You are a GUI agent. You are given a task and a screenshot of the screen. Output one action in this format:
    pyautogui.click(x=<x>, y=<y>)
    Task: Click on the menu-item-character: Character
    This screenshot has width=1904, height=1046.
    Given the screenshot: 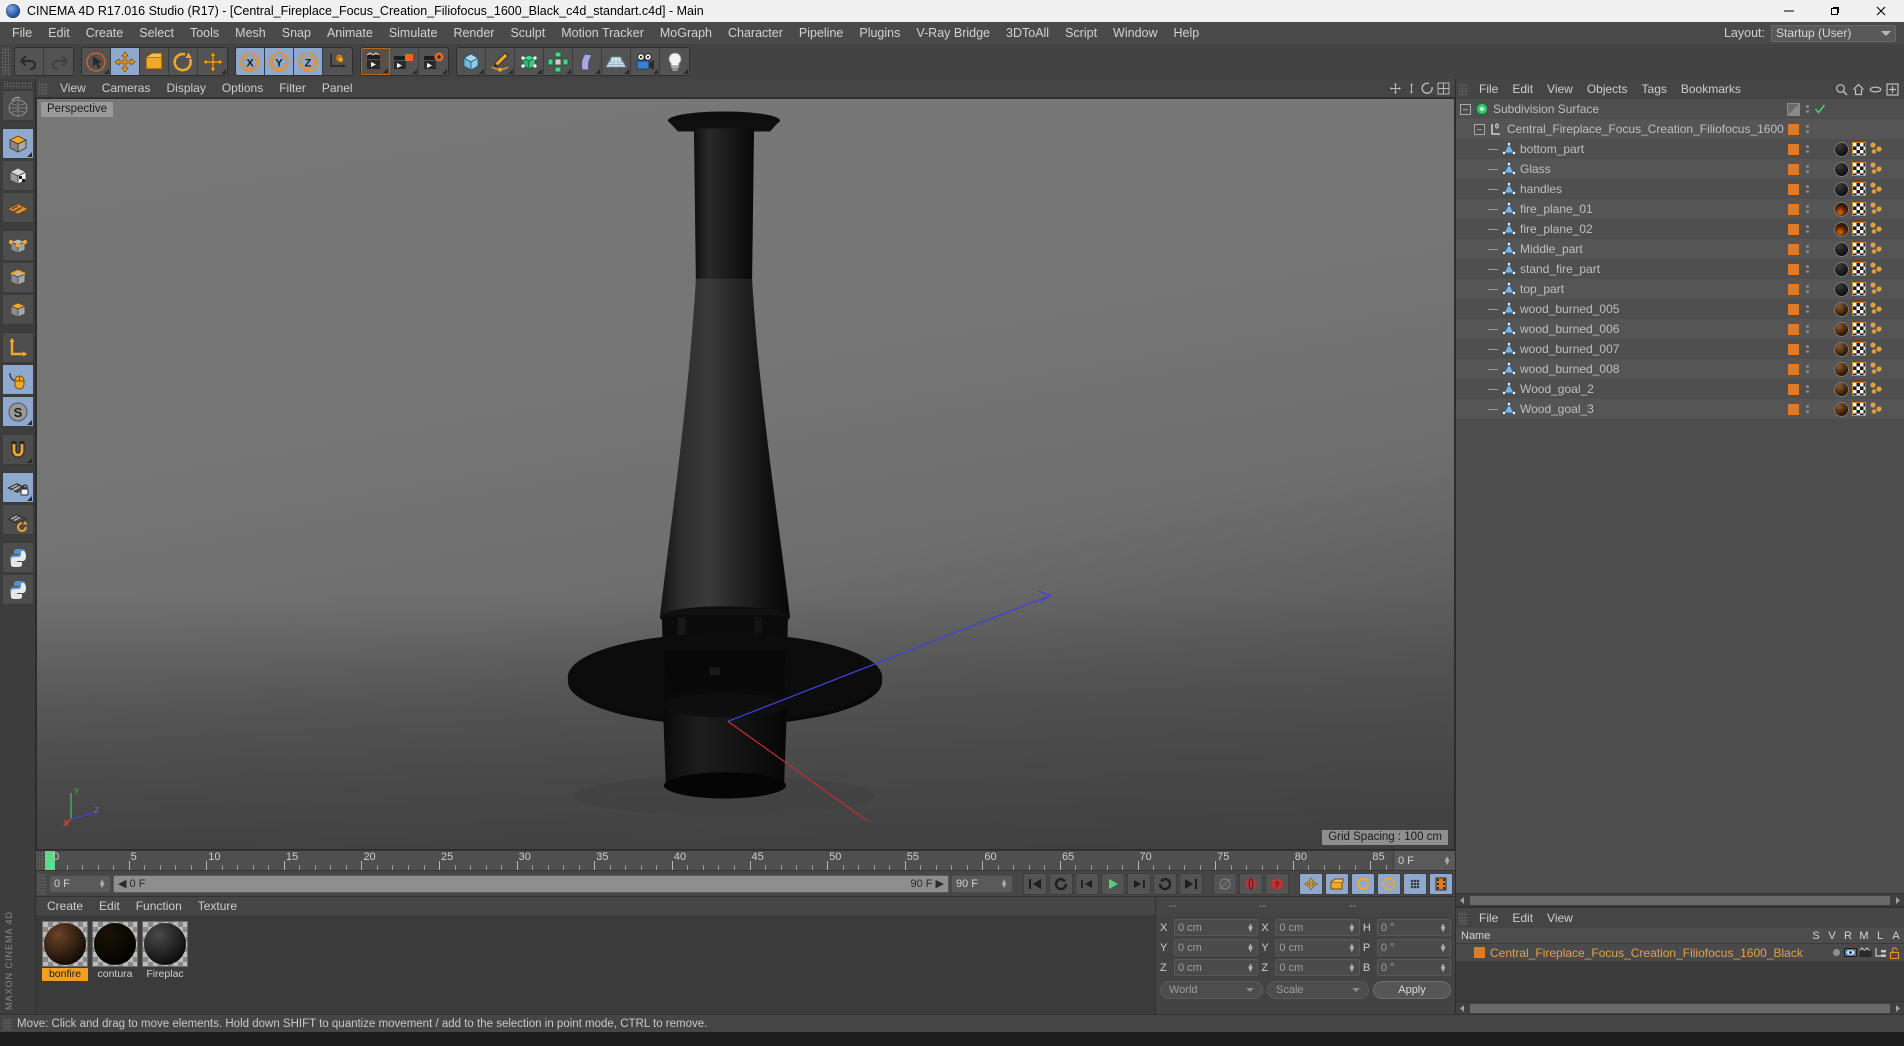 What is the action you would take?
    pyautogui.click(x=755, y=33)
    